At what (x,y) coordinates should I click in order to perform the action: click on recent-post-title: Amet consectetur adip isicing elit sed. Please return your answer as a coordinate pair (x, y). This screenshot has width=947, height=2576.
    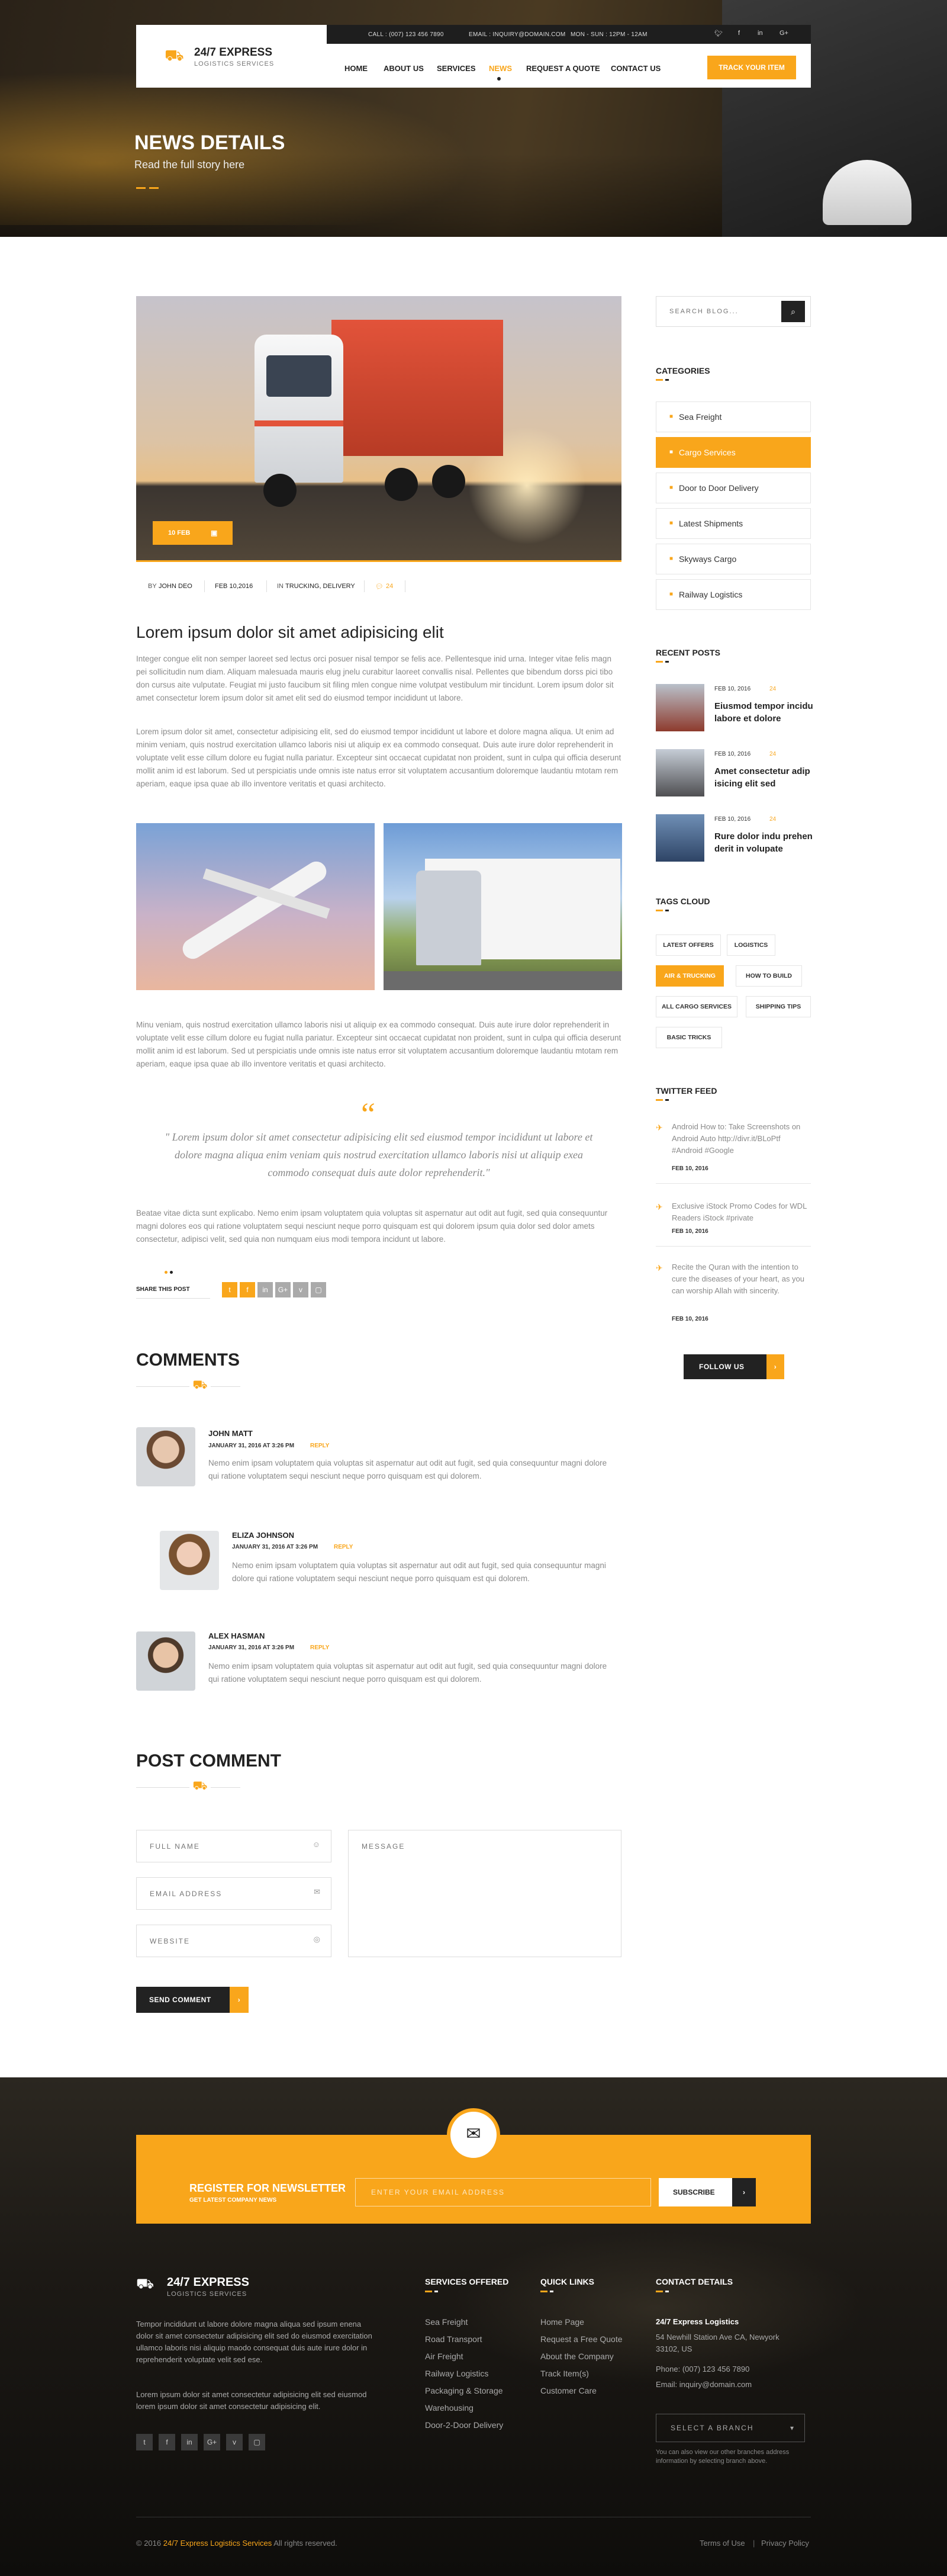
    Looking at the image, I should click on (764, 777).